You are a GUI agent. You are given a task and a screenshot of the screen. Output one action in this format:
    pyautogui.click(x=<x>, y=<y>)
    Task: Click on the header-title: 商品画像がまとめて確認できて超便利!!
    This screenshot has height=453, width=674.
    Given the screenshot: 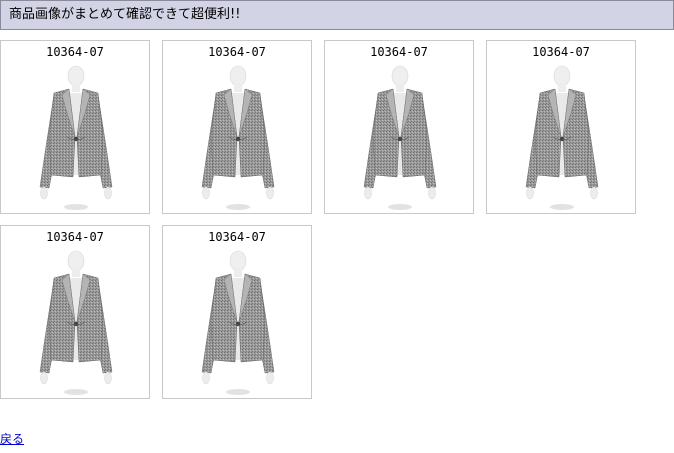 What is the action you would take?
    pyautogui.click(x=125, y=14)
    